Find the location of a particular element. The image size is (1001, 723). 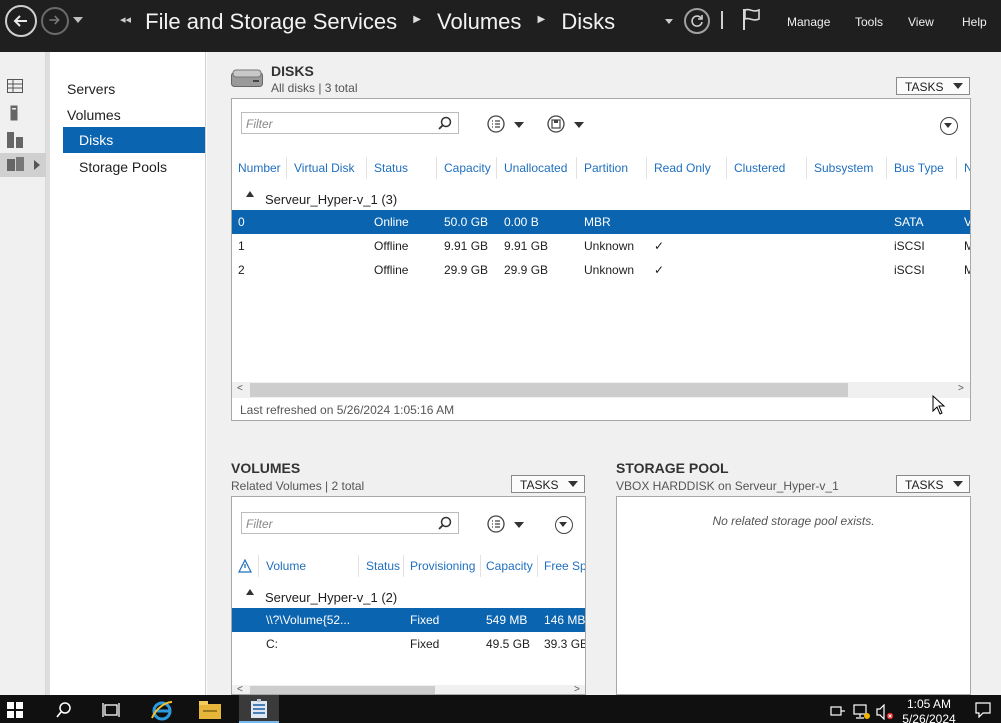

back-button is located at coordinates (21, 21).